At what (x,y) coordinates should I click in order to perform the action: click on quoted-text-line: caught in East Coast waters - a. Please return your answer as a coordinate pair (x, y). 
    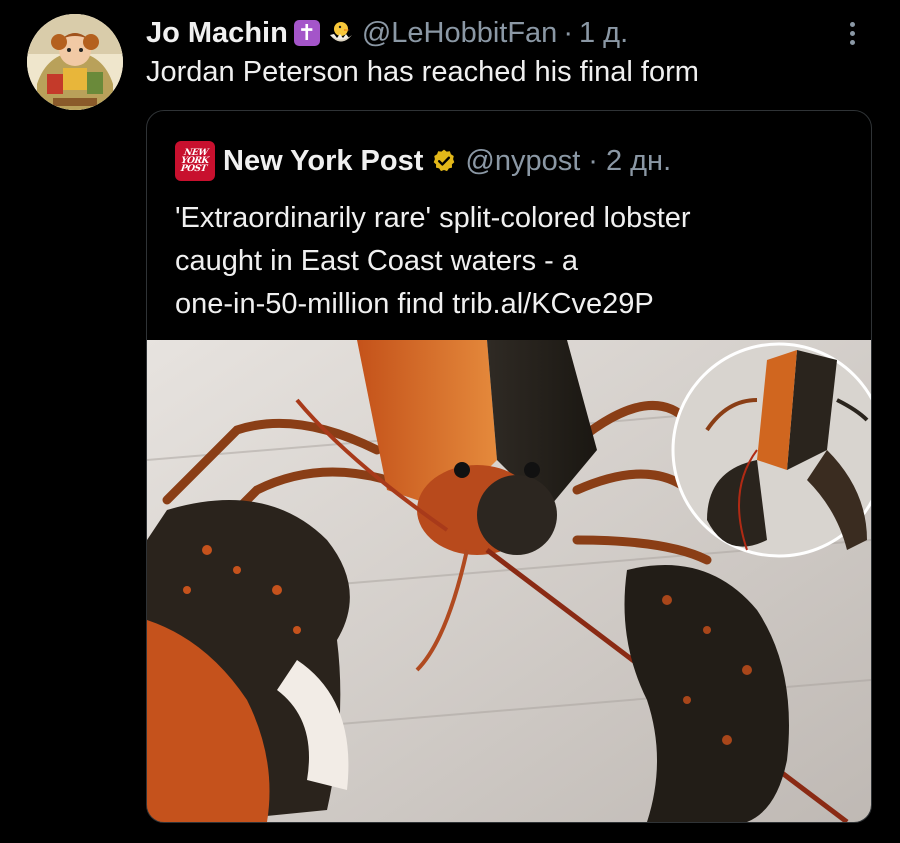
    Looking at the image, I should click on (376, 261).